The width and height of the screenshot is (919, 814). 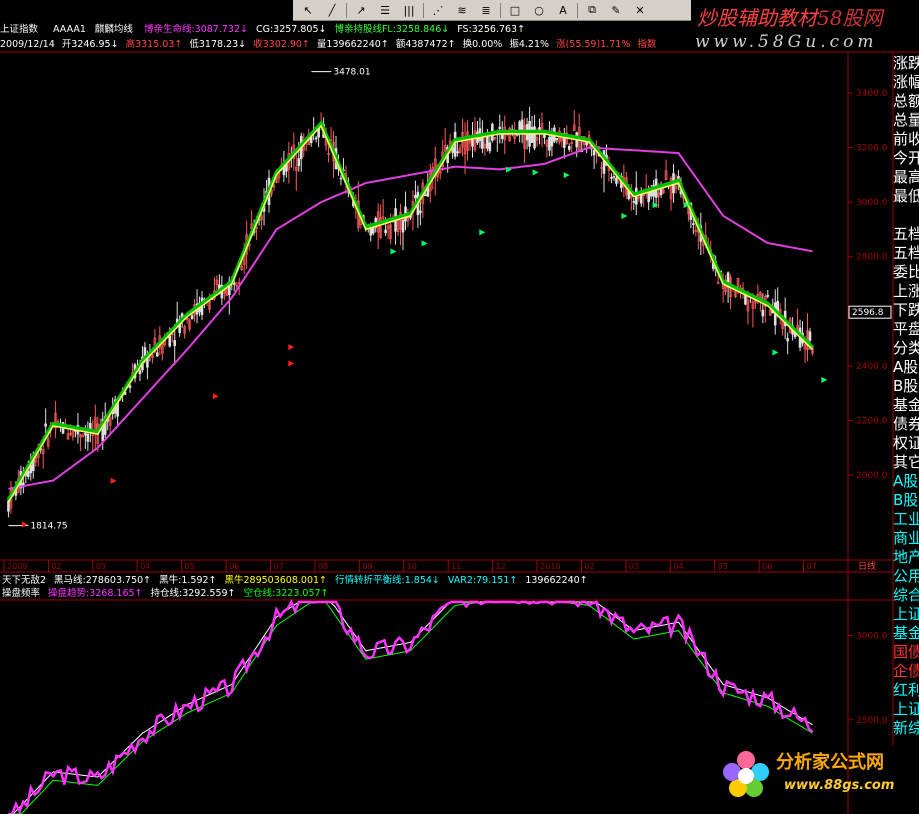 I want to click on side-panel-item: 公用, so click(x=906, y=576).